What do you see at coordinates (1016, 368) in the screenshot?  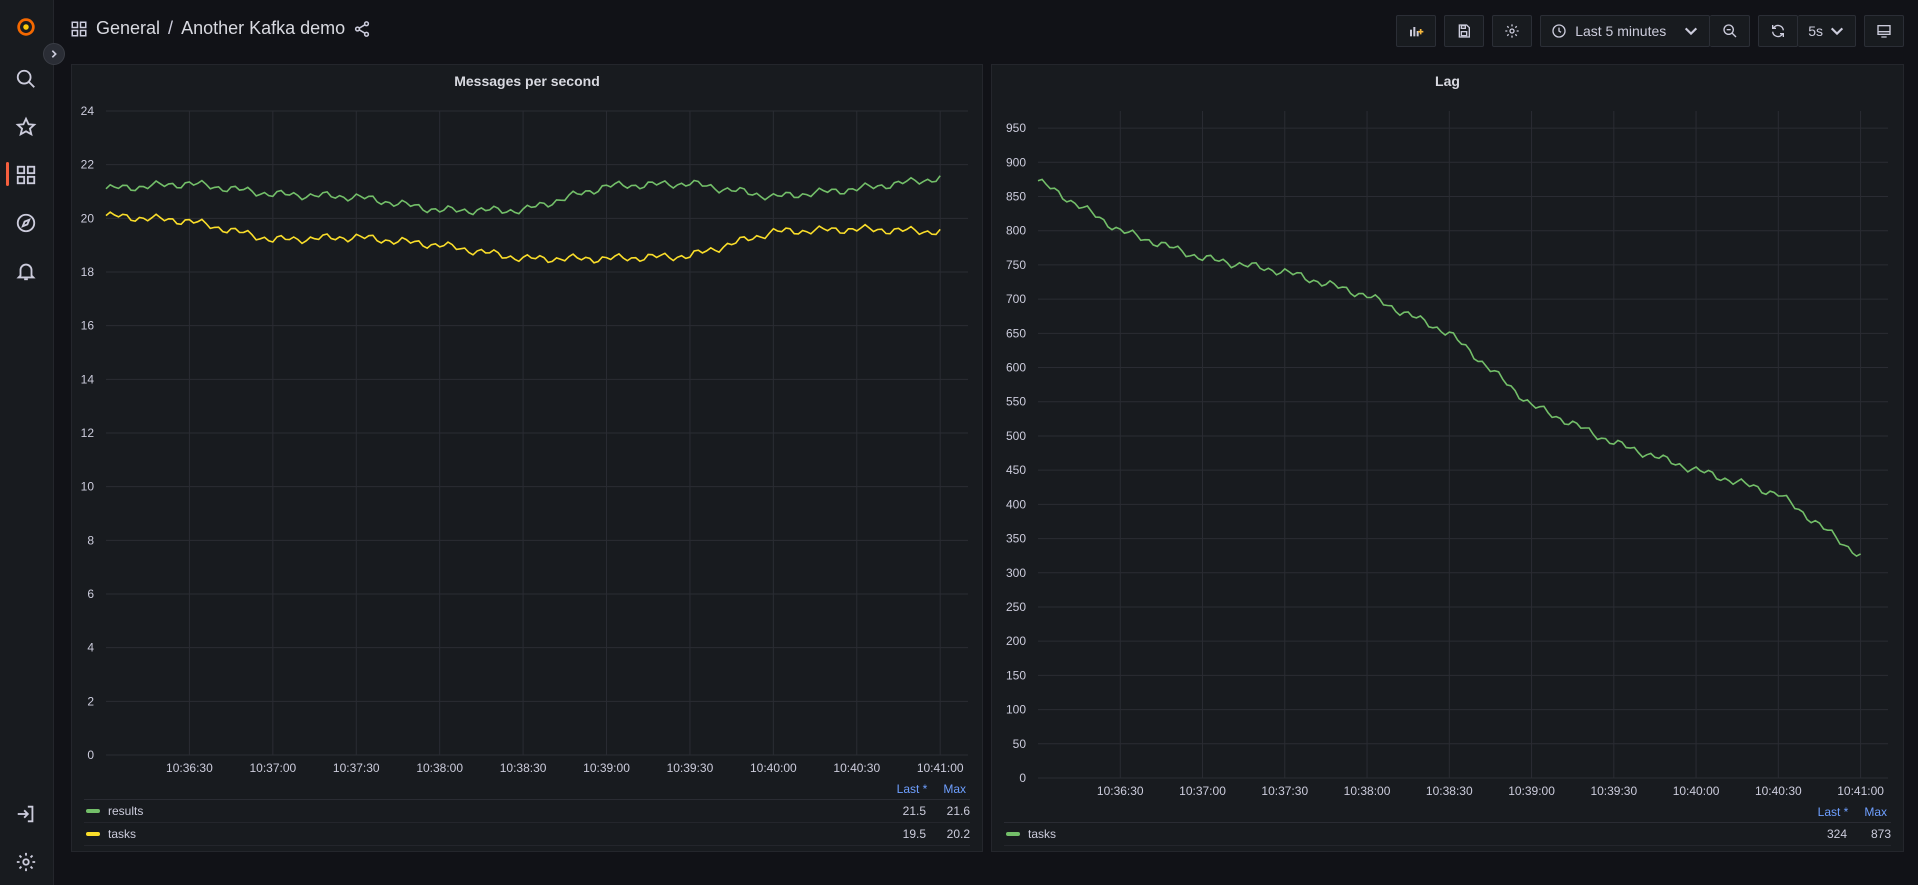 I see `y-tick-label: 600` at bounding box center [1016, 368].